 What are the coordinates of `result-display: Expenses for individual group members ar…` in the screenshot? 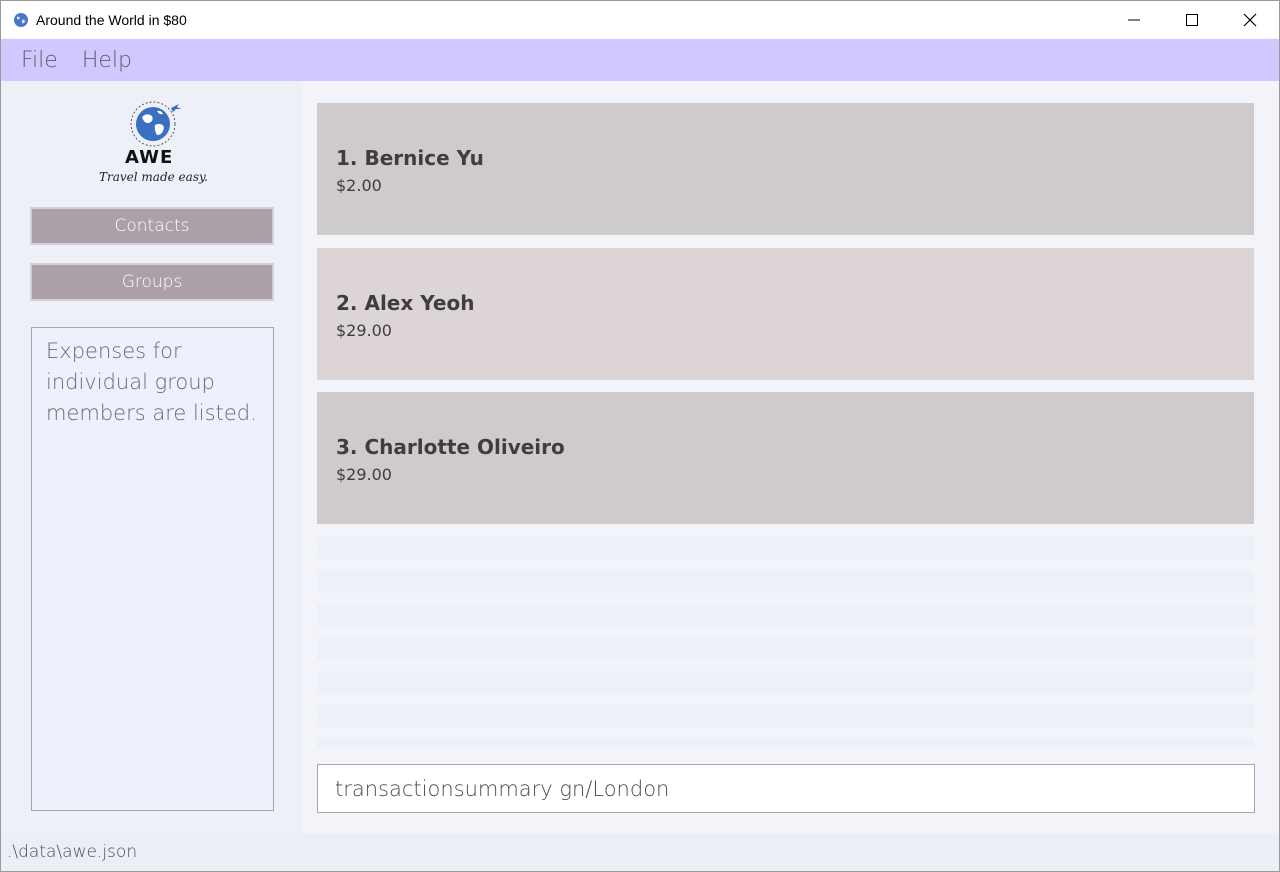 It's located at (152, 569).